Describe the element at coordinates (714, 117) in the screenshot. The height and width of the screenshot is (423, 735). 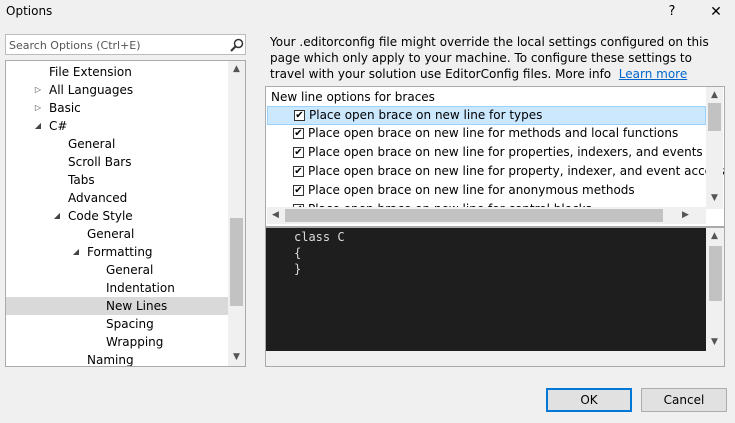
I see `options-scroll-thumb` at that location.